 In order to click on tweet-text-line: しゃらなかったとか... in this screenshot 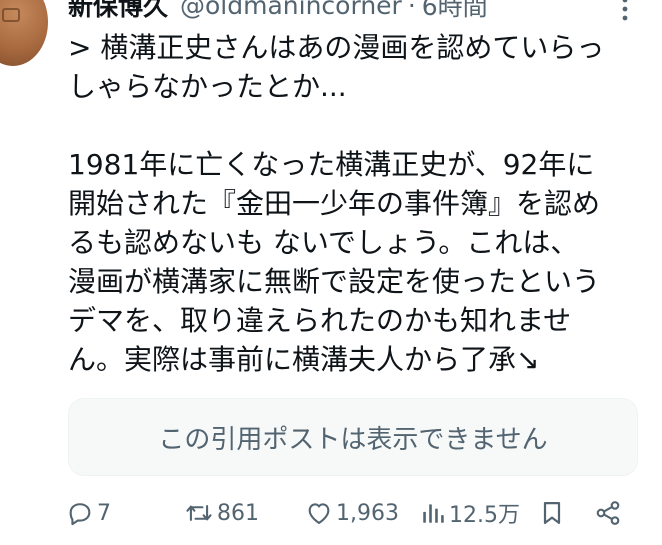, I will do `click(207, 86)`.